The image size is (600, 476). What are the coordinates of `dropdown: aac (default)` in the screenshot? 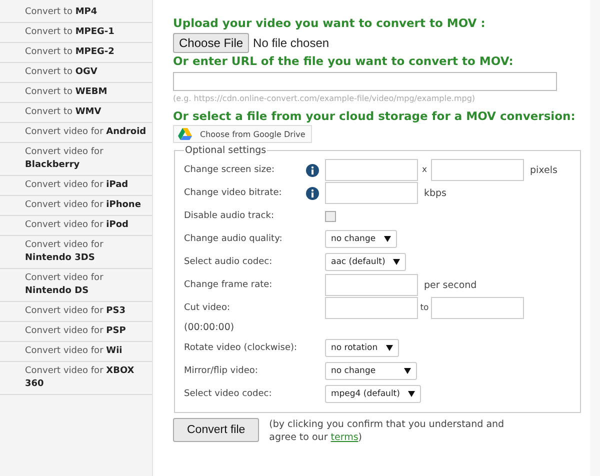 It's located at (365, 262).